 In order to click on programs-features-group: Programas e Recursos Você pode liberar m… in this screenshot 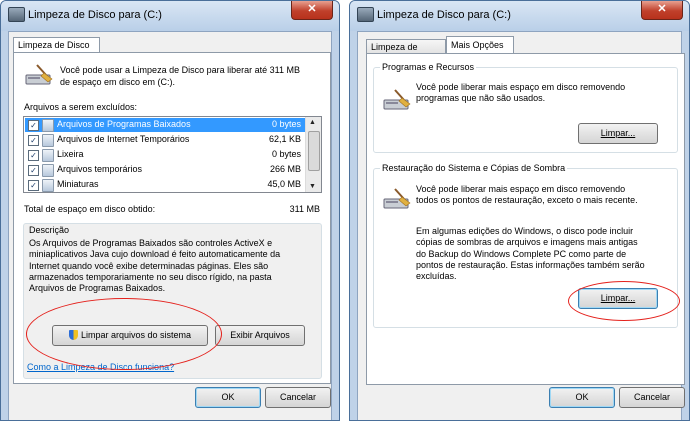, I will do `click(525, 107)`.